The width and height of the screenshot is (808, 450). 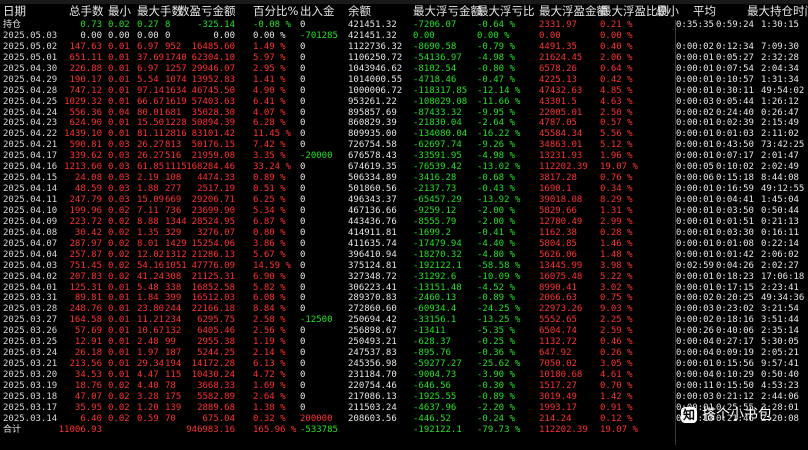 What do you see at coordinates (148, 385) in the screenshot?
I see `cell-c3: 4.40` at bounding box center [148, 385].